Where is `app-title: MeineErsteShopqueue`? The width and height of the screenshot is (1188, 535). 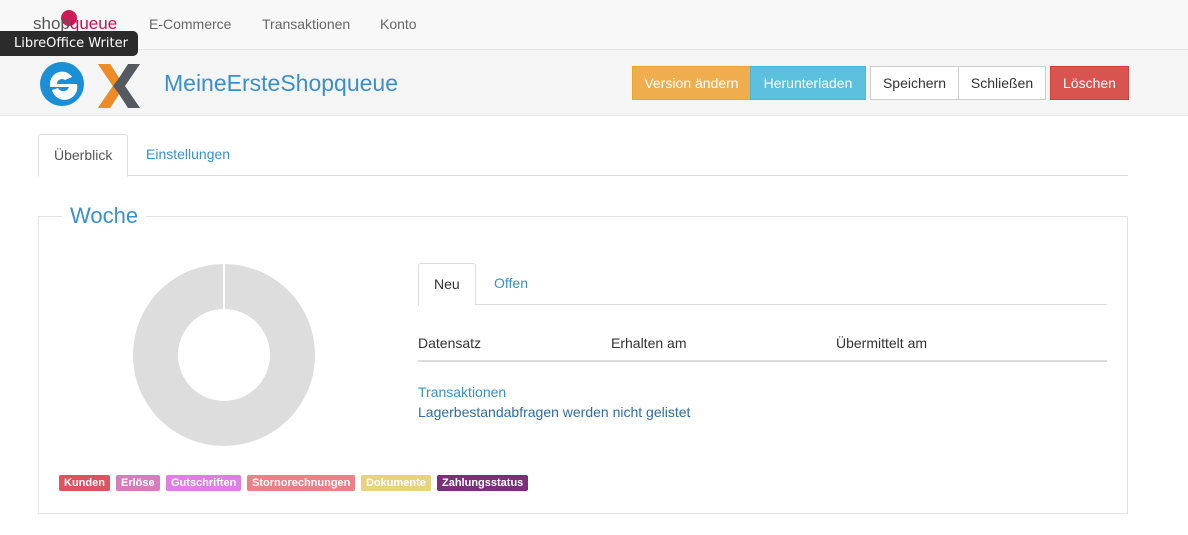
app-title: MeineErsteShopqueue is located at coordinates (281, 83).